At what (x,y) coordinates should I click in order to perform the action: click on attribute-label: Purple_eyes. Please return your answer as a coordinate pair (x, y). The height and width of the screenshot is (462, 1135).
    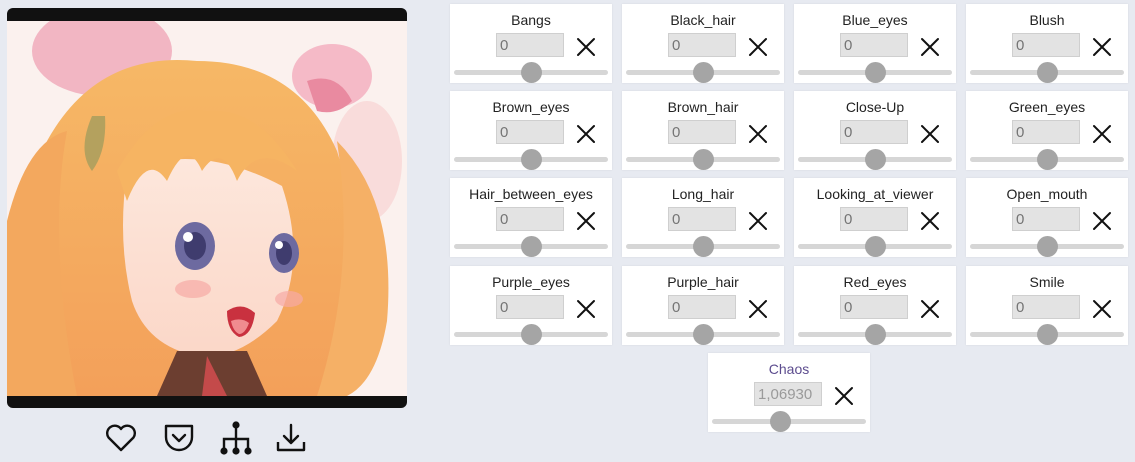
    Looking at the image, I should click on (531, 282).